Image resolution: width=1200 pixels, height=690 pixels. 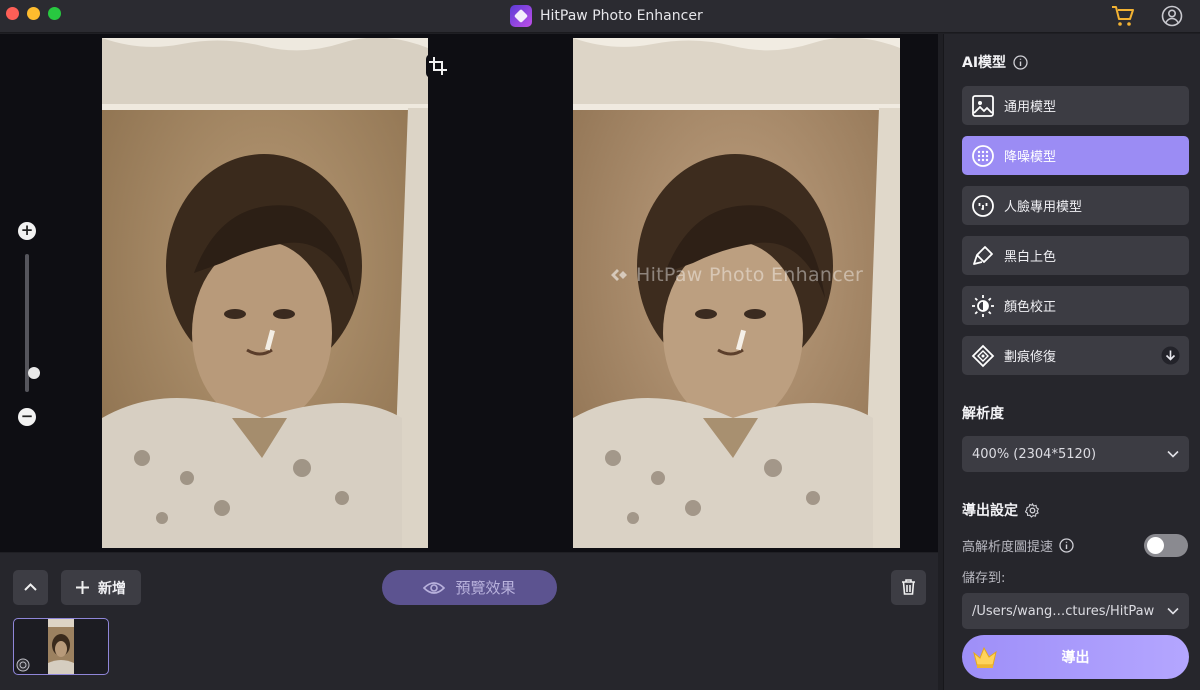 What do you see at coordinates (1030, 157) in the screenshot?
I see `model-label: 降噪模型` at bounding box center [1030, 157].